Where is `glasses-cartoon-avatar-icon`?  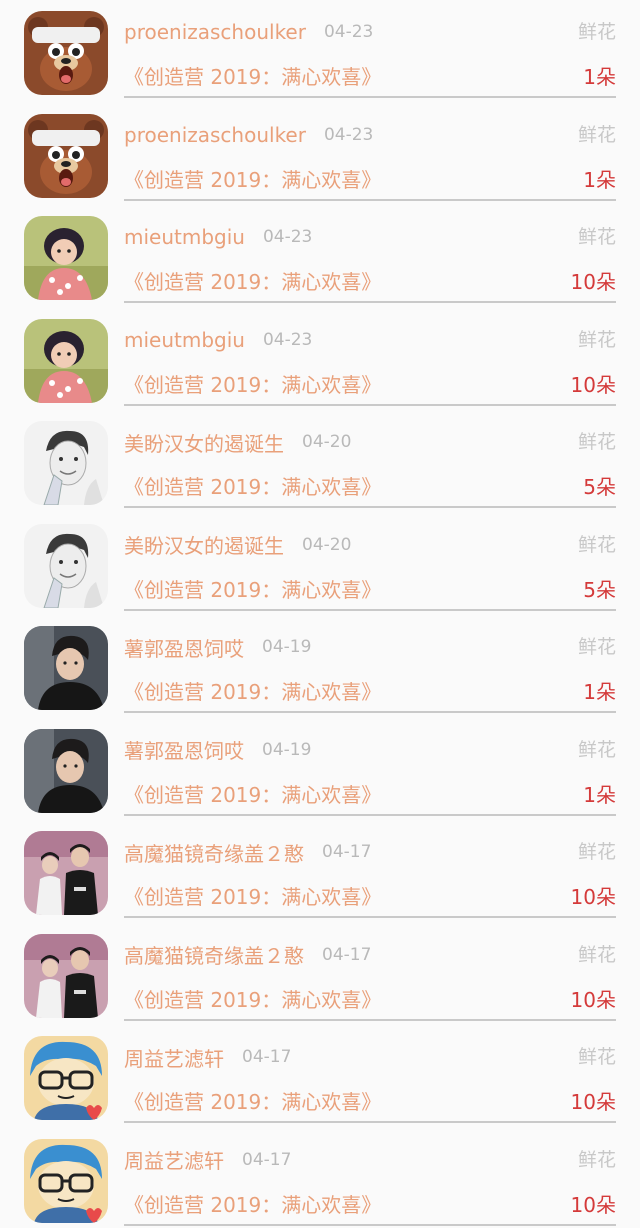 glasses-cartoon-avatar-icon is located at coordinates (66, 1180).